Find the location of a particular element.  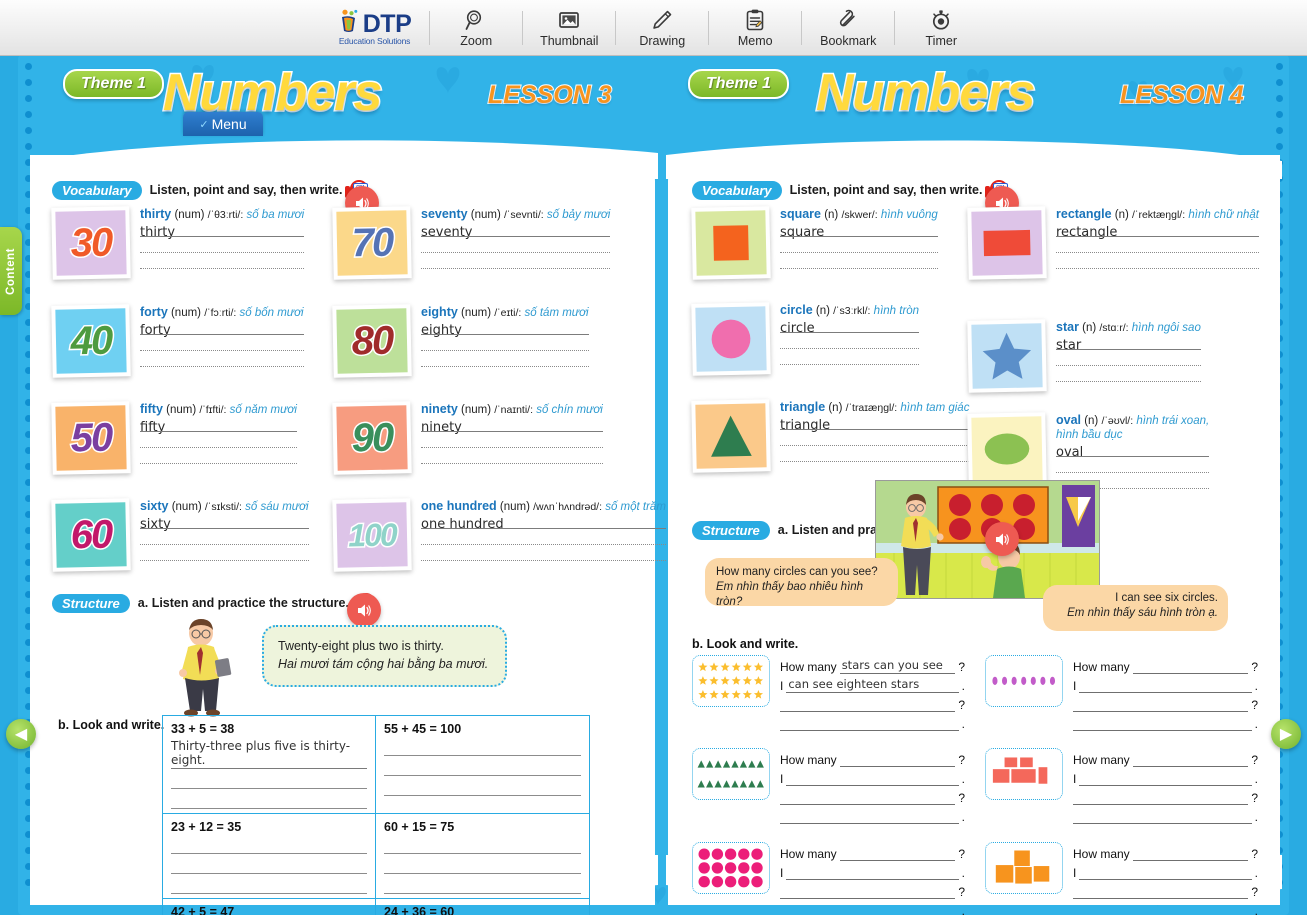

vocab-text: sixty (num) /ˈsɪksti/: số sáu mươi sixty is located at coordinates (224, 535).